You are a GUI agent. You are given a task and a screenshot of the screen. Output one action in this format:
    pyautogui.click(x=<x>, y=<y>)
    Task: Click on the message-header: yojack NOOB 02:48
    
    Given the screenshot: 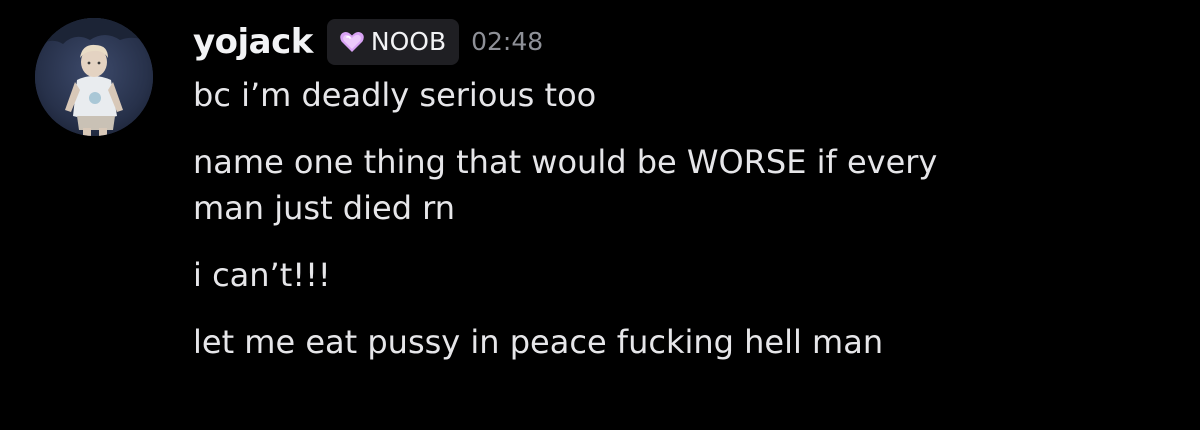 What is the action you would take?
    pyautogui.click(x=683, y=42)
    